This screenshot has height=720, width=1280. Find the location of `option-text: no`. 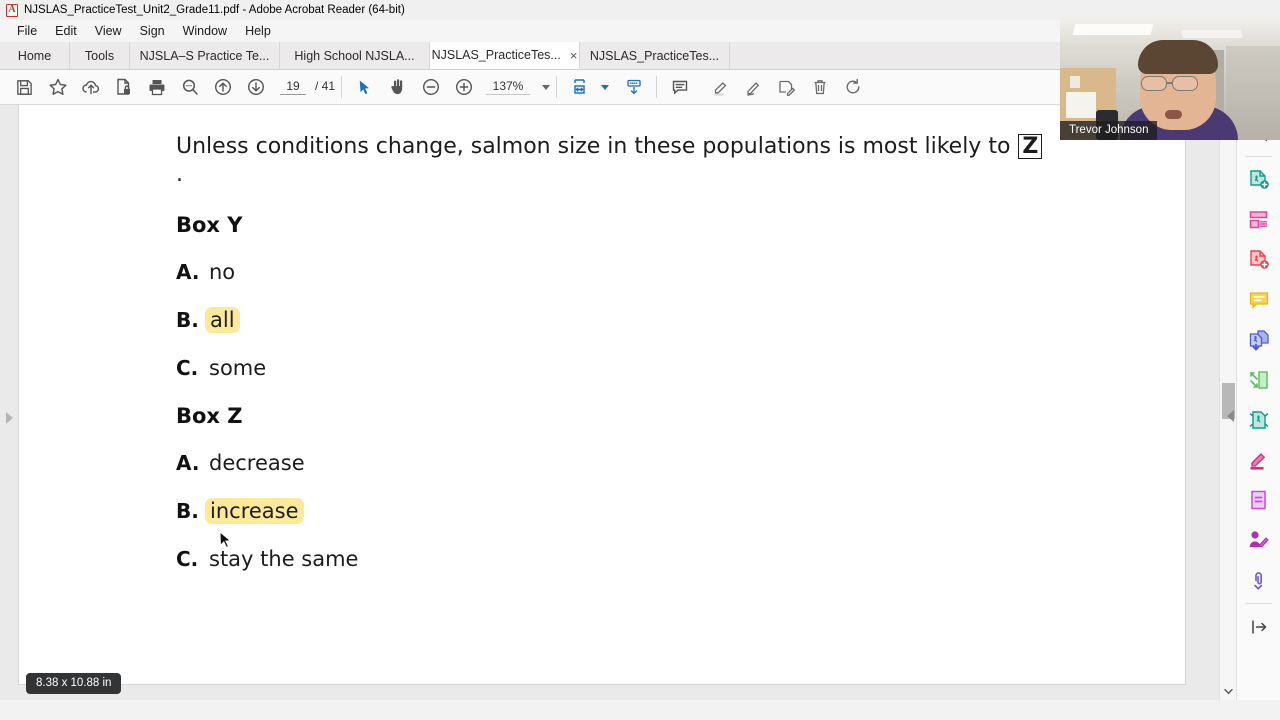

option-text: no is located at coordinates (222, 272).